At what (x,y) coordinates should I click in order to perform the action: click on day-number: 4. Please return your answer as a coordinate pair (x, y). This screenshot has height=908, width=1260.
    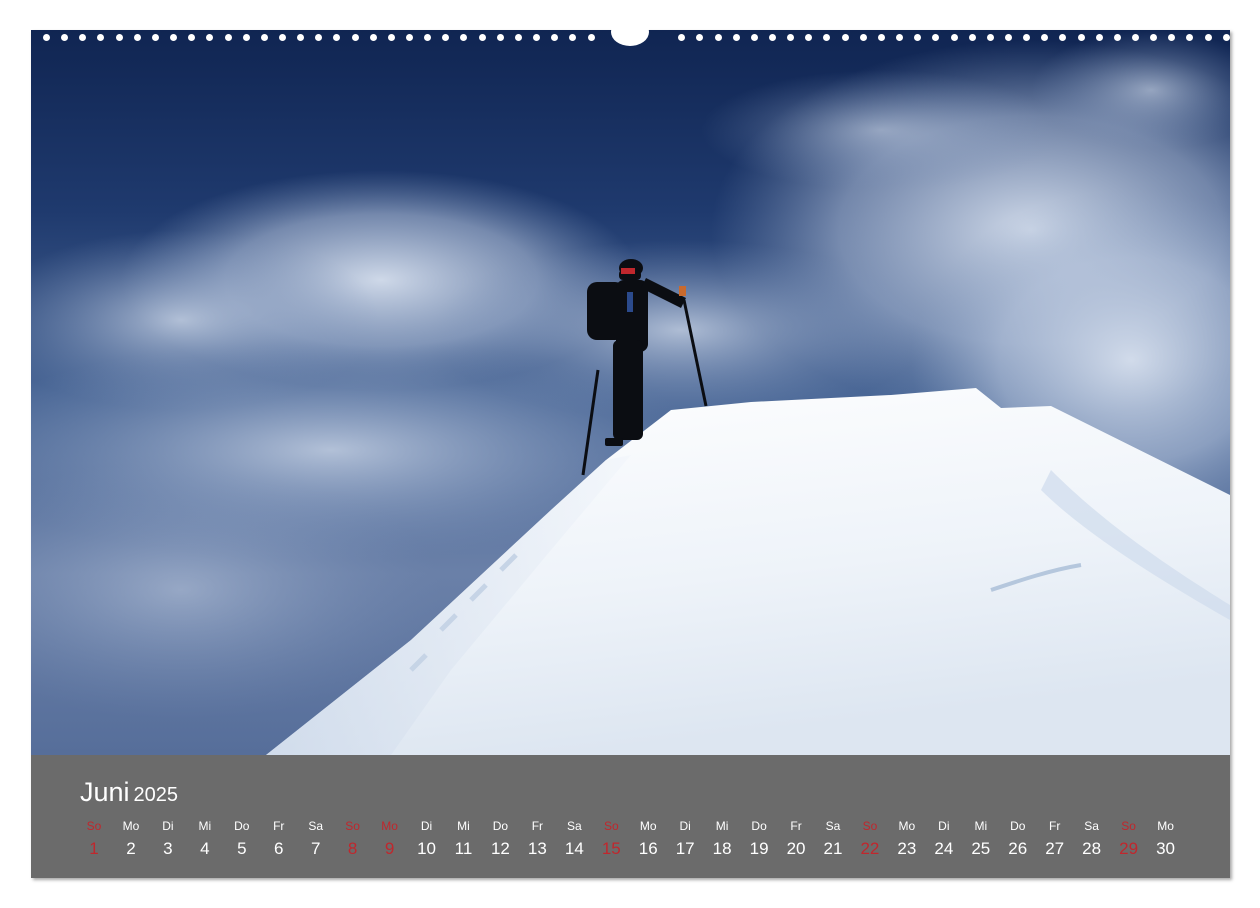
    Looking at the image, I should click on (205, 848).